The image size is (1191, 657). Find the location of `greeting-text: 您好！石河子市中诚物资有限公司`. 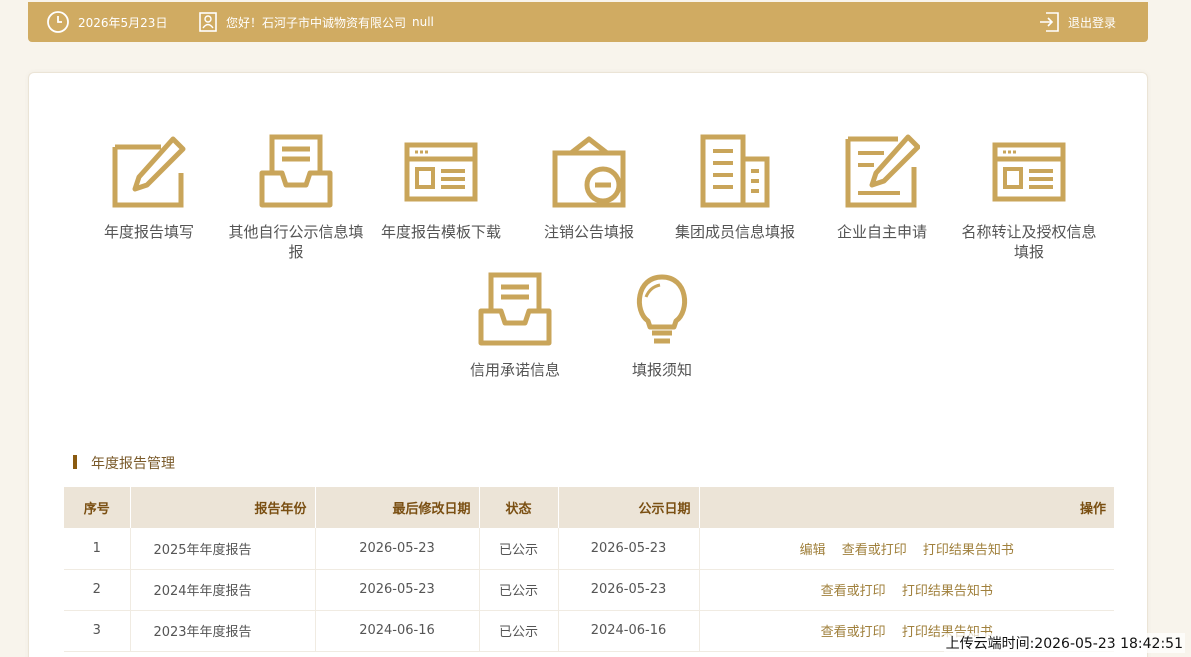

greeting-text: 您好！石河子市中诚物资有限公司 is located at coordinates (316, 22).